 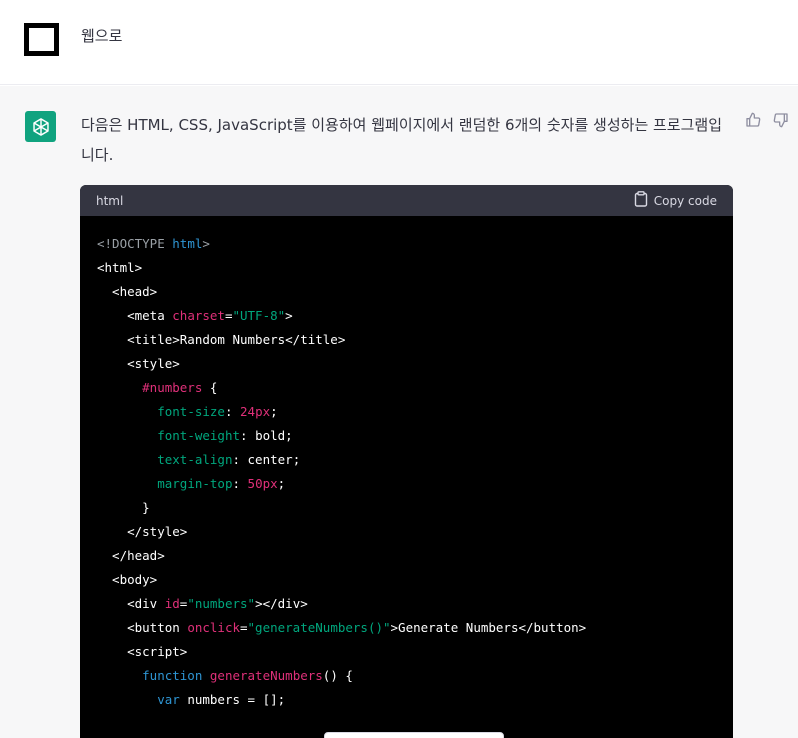 What do you see at coordinates (406, 200) in the screenshot?
I see `code-block-header: html Copy code` at bounding box center [406, 200].